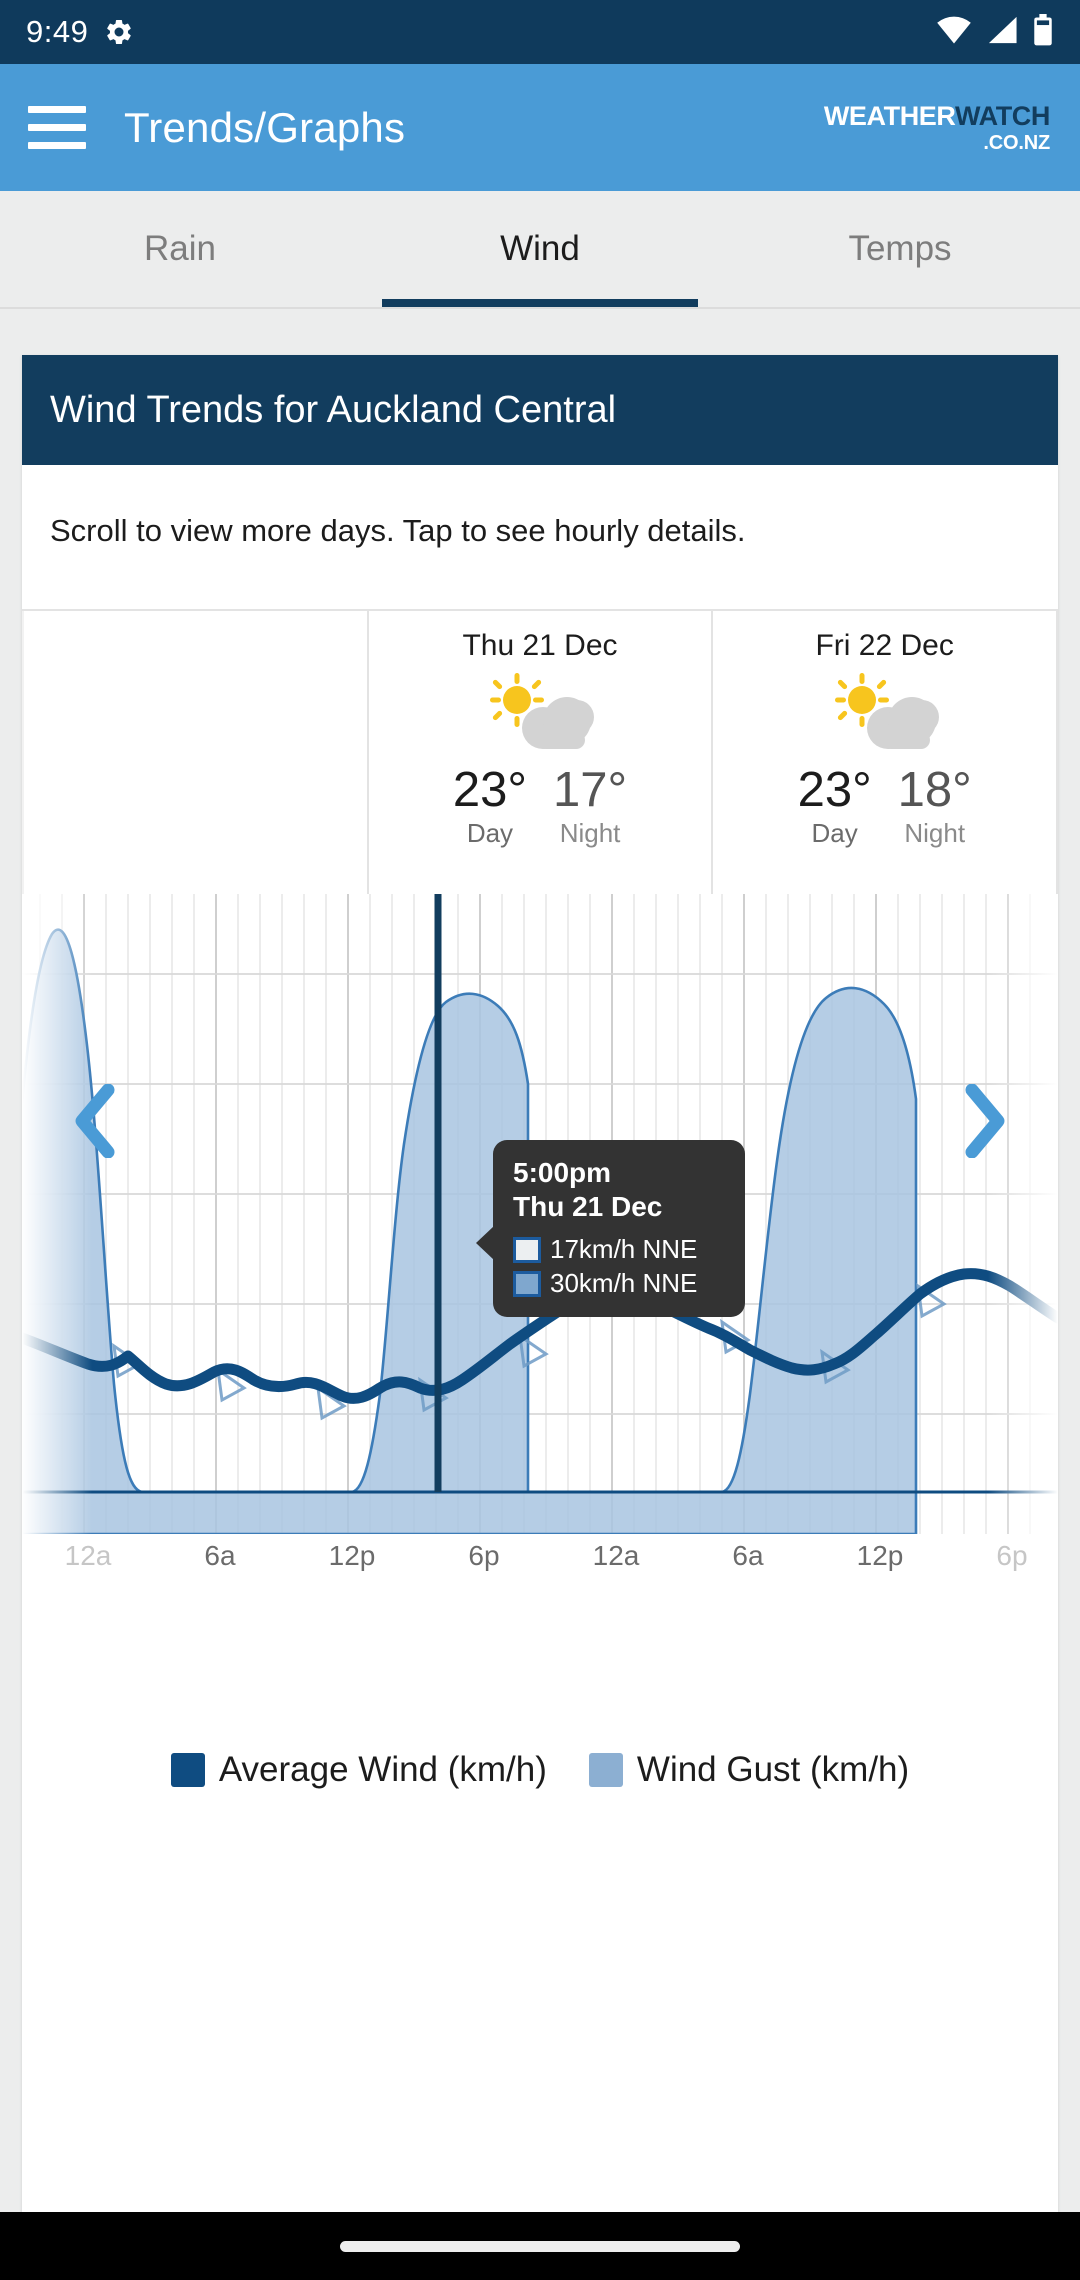  What do you see at coordinates (1043, 29) in the screenshot?
I see `battery-icon-svg` at bounding box center [1043, 29].